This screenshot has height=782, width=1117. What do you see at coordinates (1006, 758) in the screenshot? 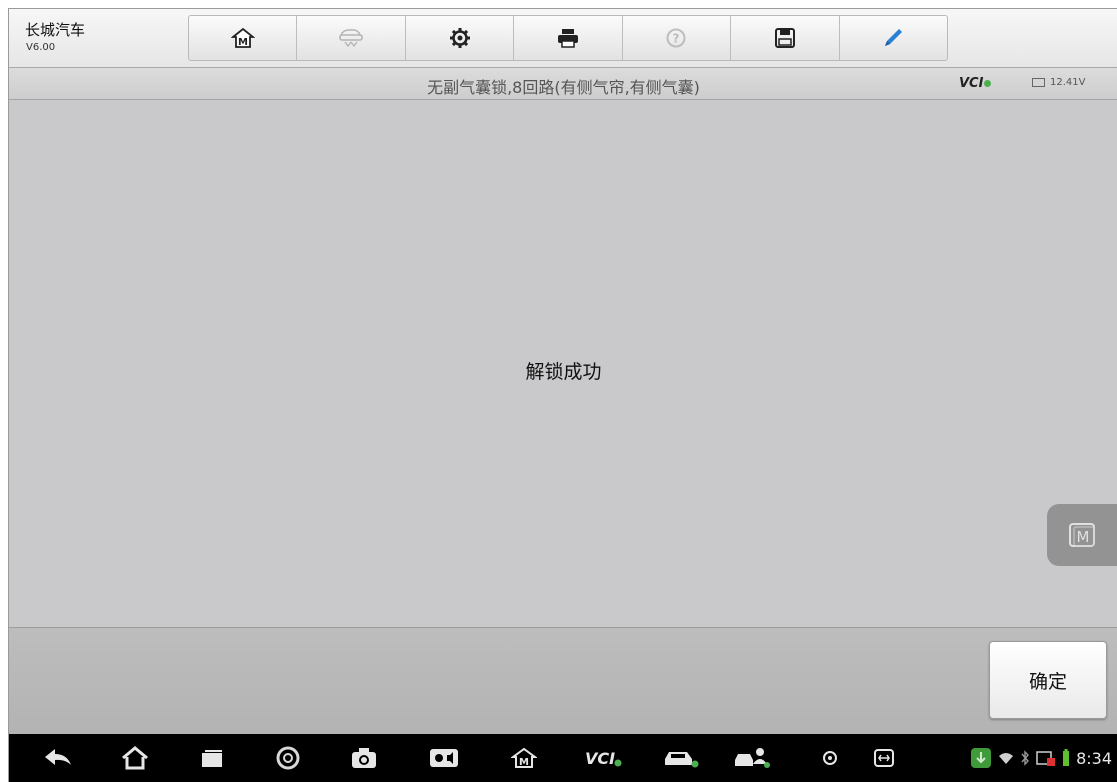
I see `wifi-icon` at bounding box center [1006, 758].